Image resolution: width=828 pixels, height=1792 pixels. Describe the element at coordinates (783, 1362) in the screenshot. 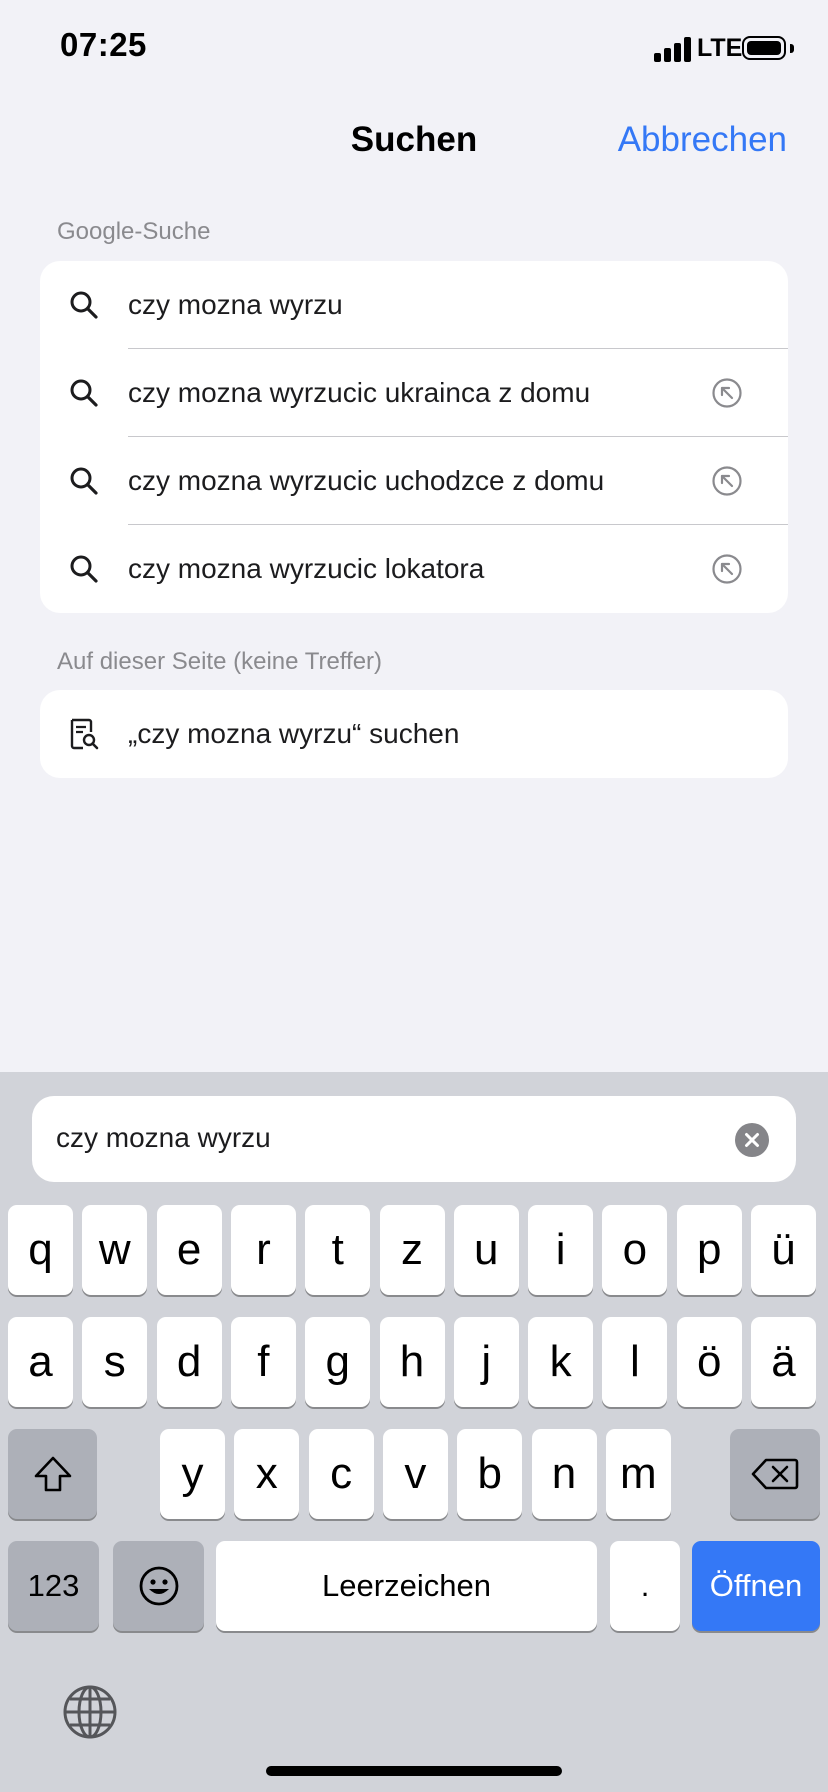

I see `key-ä: ä` at that location.